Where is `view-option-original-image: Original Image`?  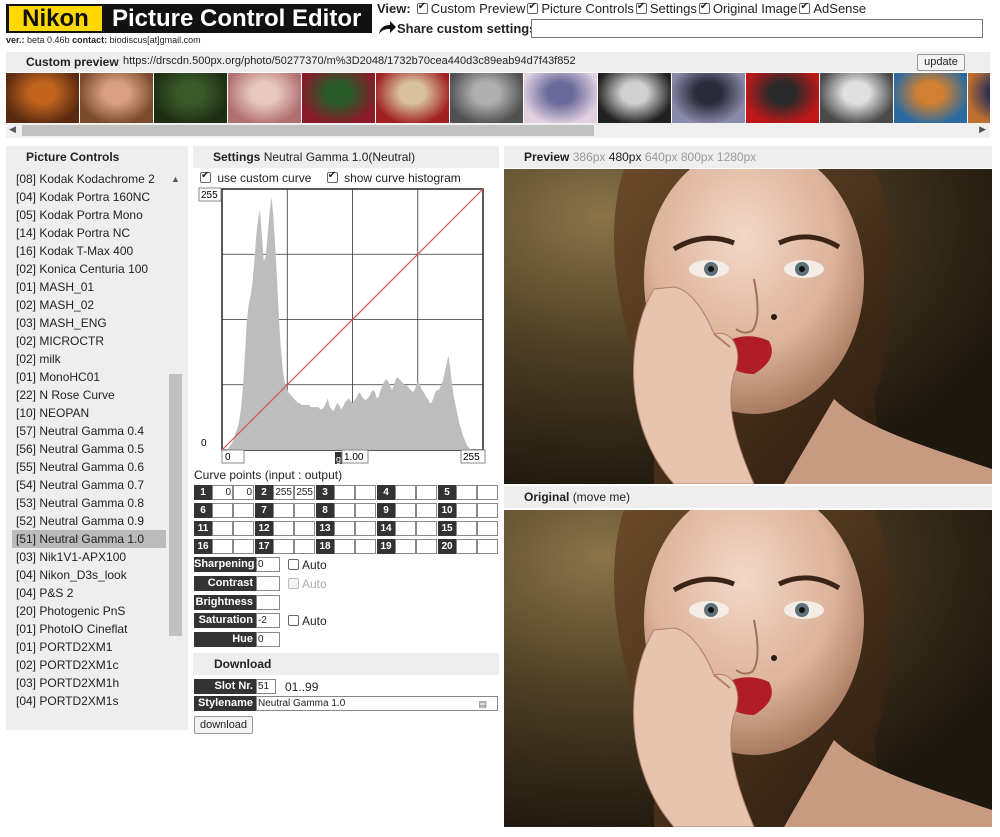 view-option-original-image: Original Image is located at coordinates (747, 8).